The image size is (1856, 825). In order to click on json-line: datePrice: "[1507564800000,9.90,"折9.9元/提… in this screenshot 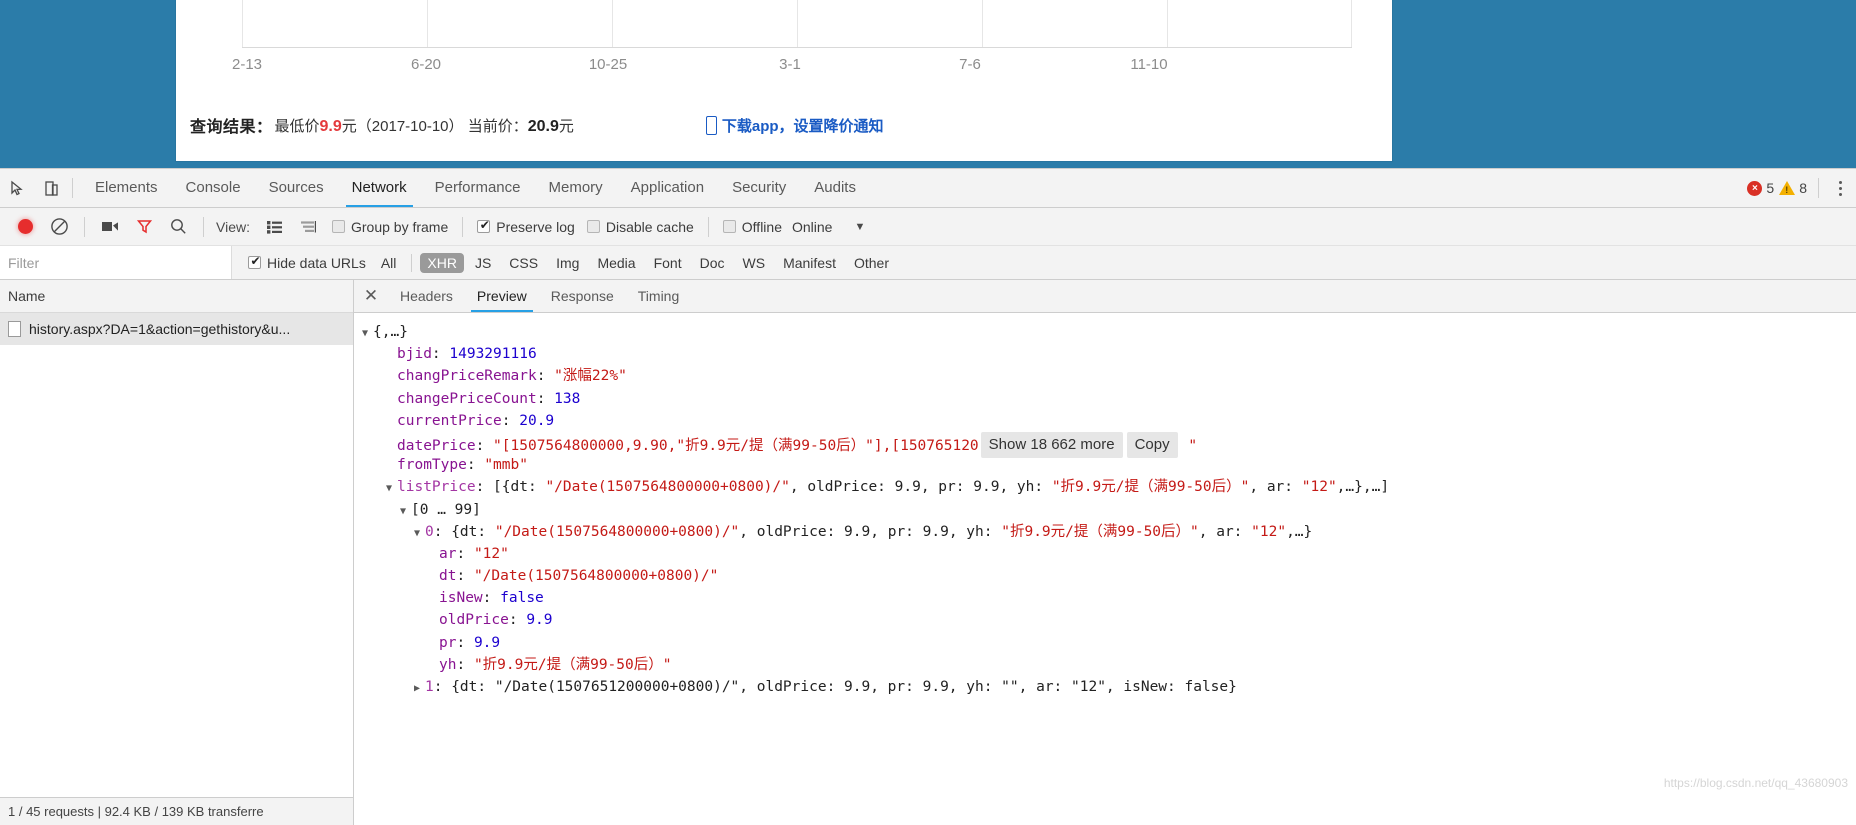, I will do `click(1109, 445)`.